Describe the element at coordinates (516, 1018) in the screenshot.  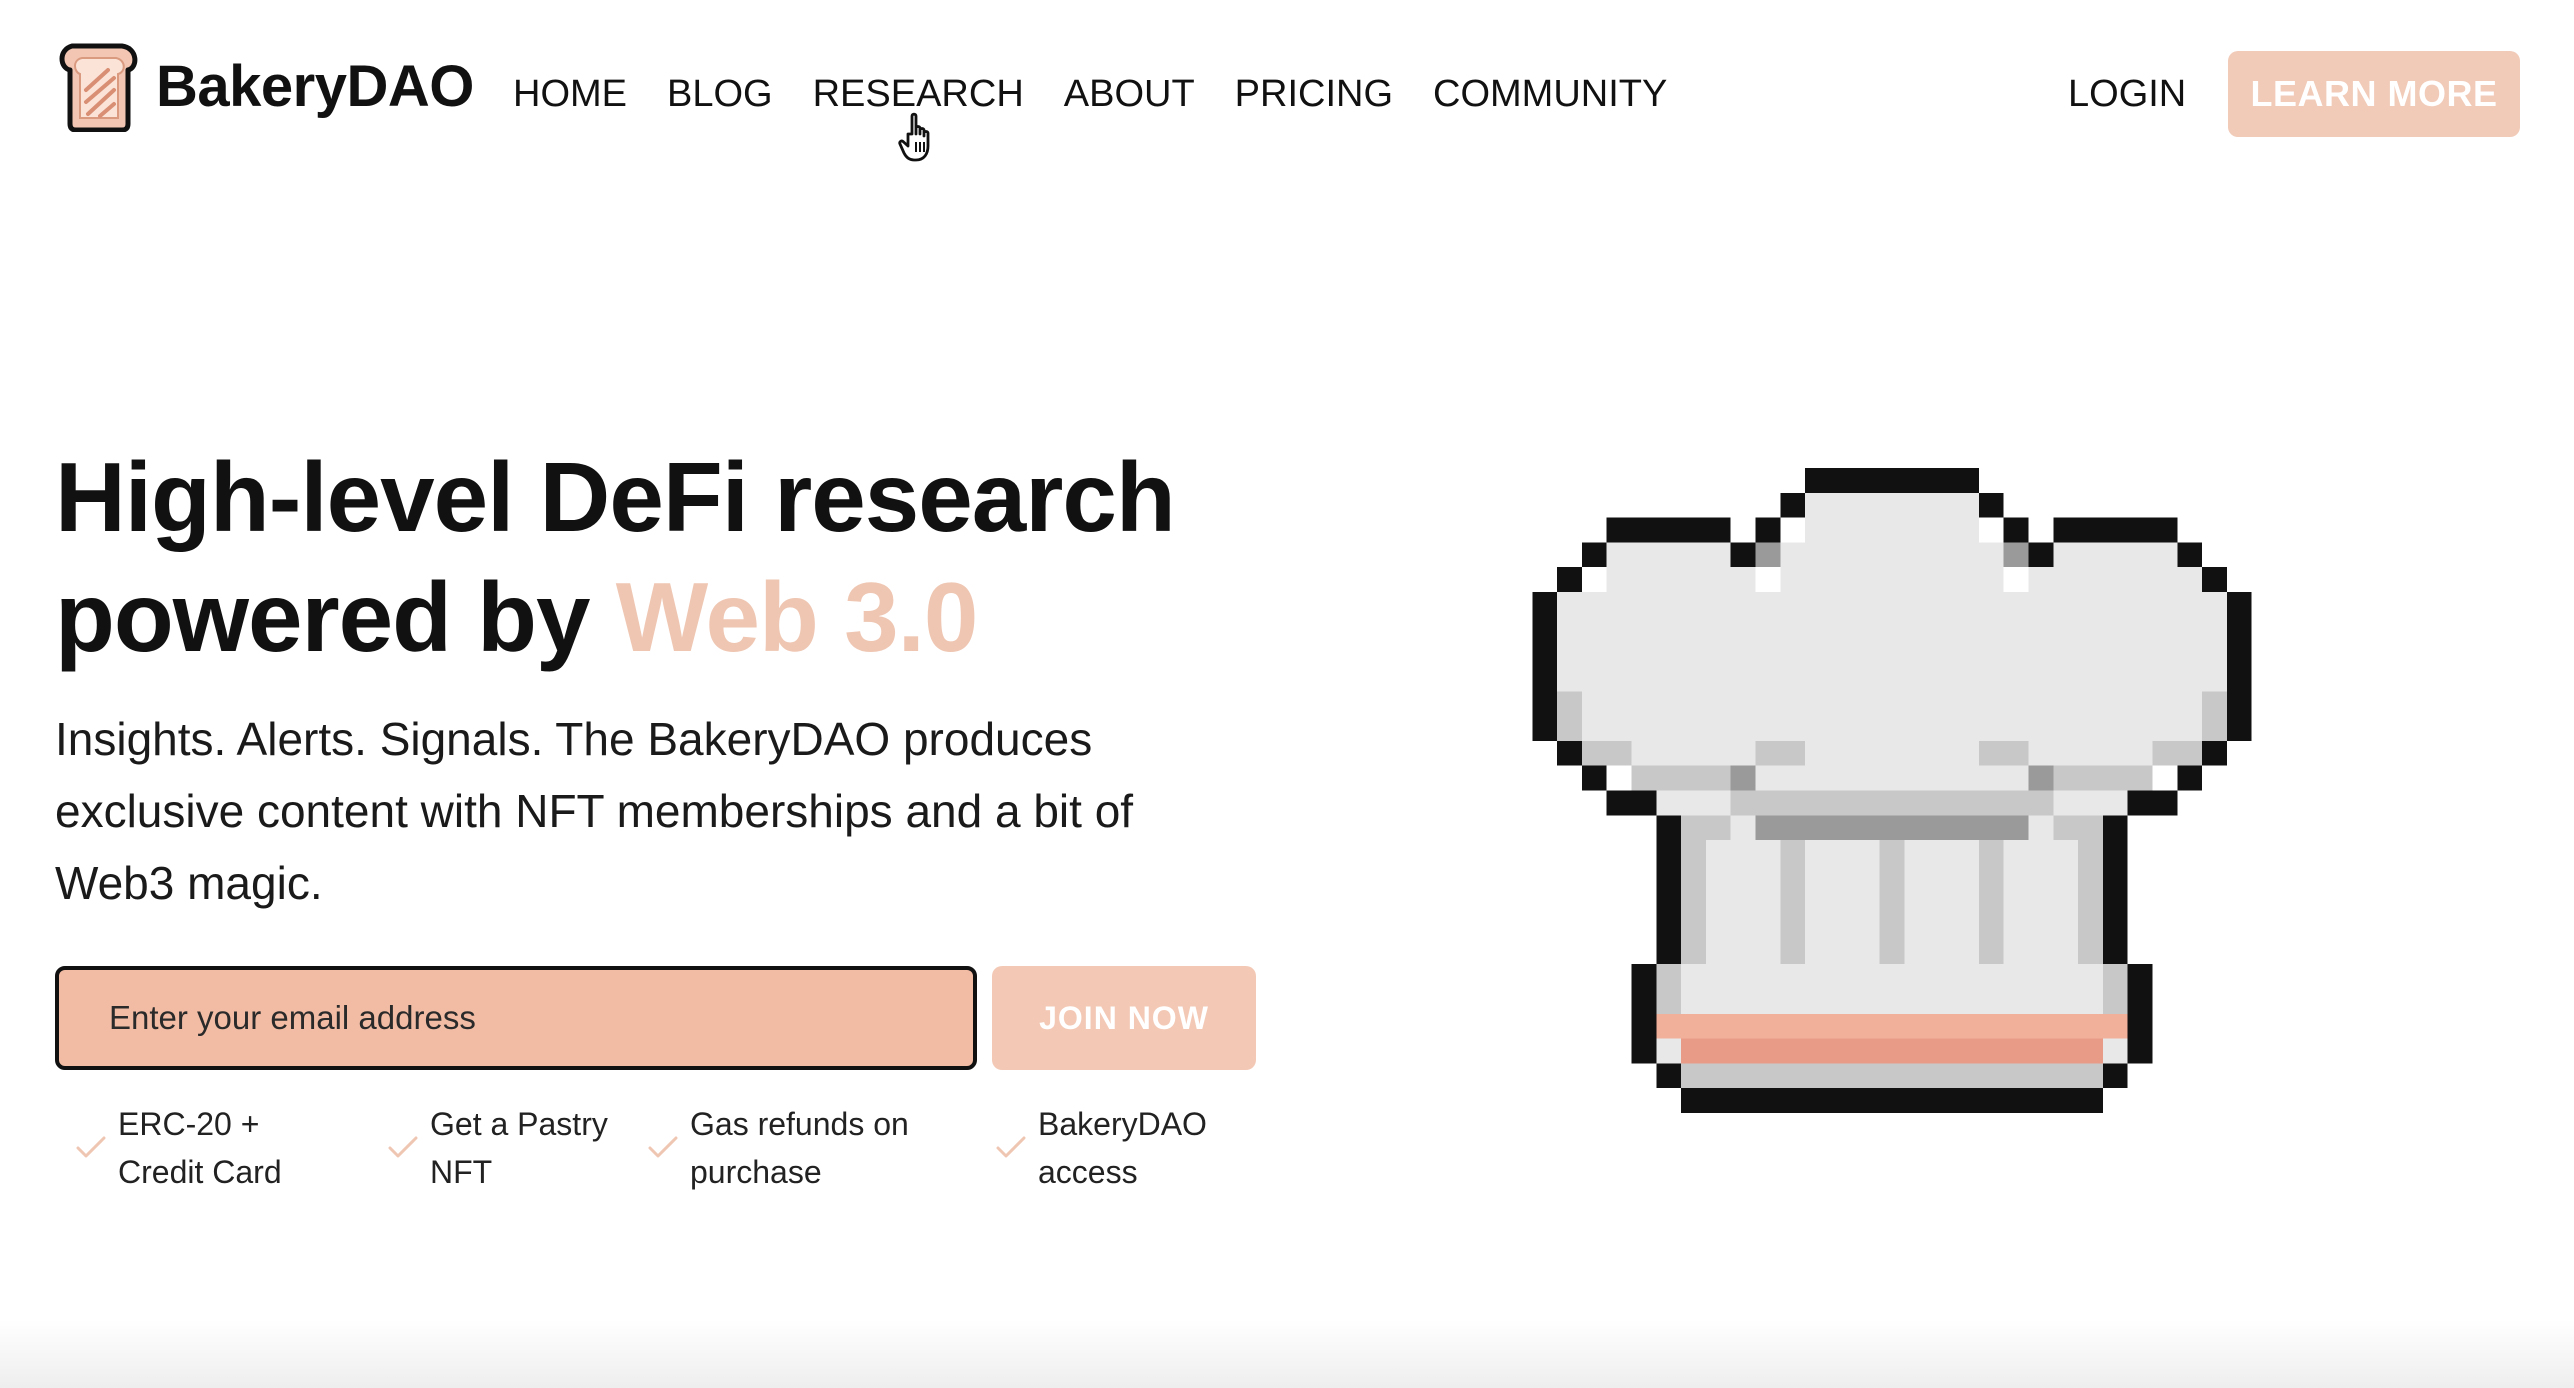
I see `email-input` at that location.